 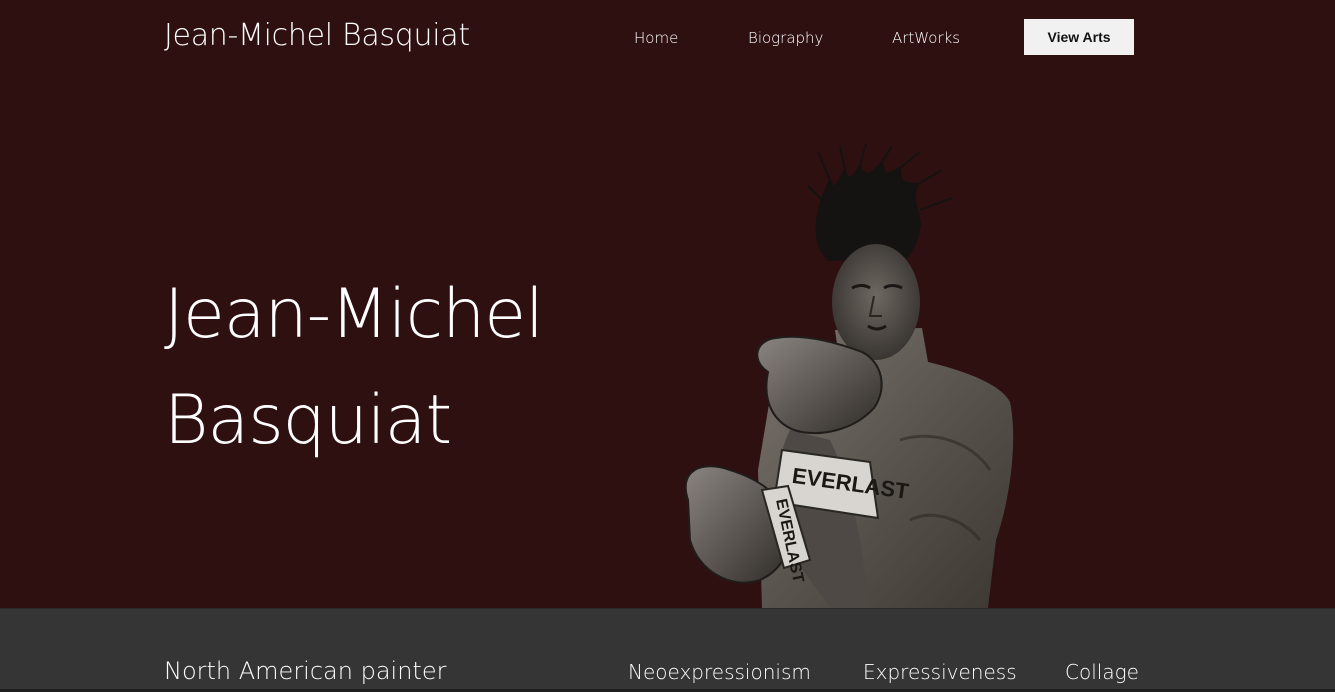 I want to click on hero-heading: Jean-Michel Basquiat, so click(x=404, y=368).